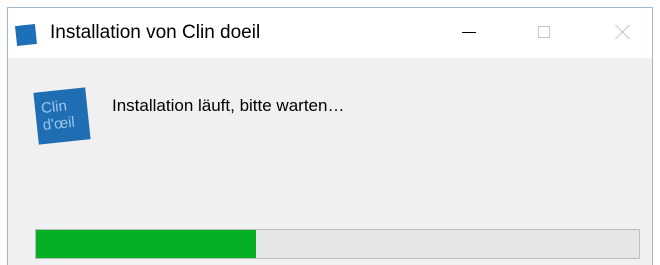 This screenshot has height=265, width=660. I want to click on app-logo-icon, so click(26, 35).